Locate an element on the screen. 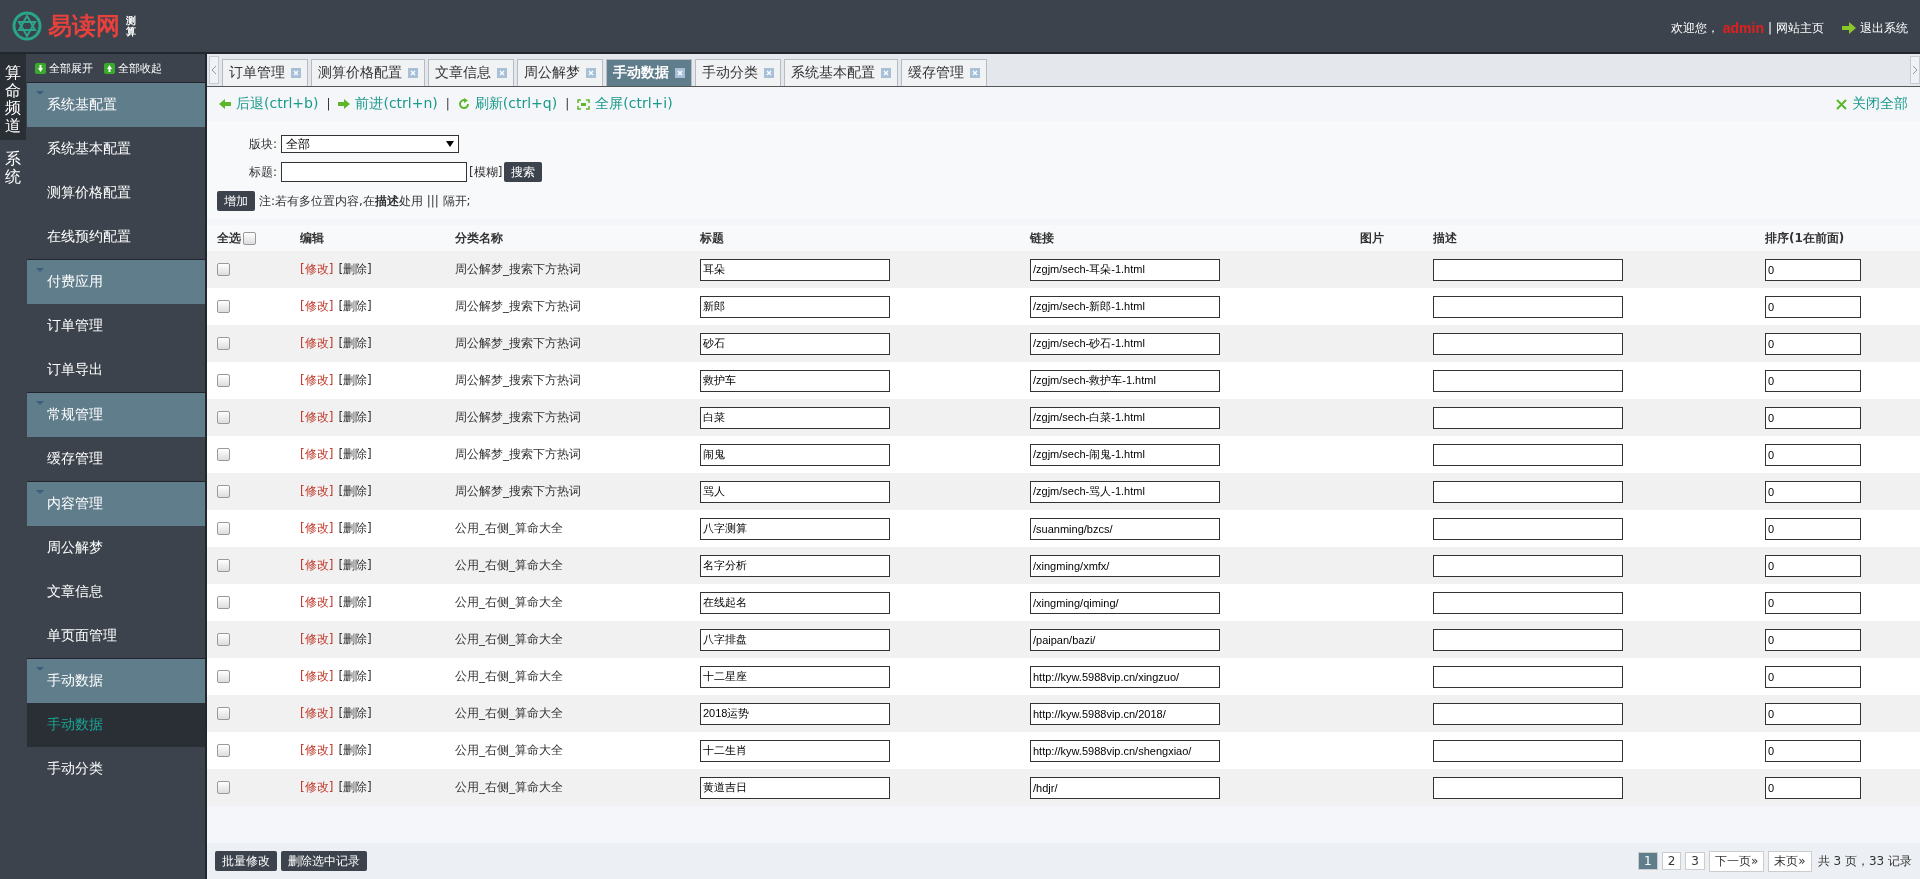 The height and width of the screenshot is (879, 1920). sidebar-group: 系统基配置 is located at coordinates (116, 104).